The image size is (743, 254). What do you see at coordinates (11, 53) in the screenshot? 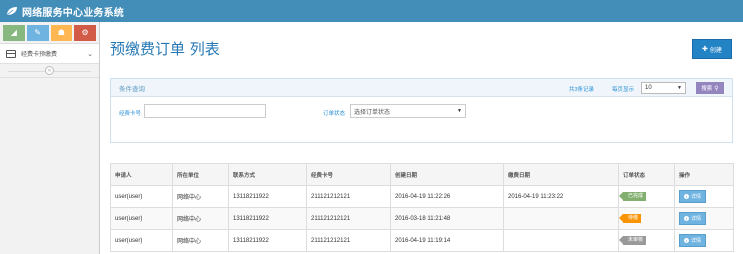
I see `credit-card-icon` at bounding box center [11, 53].